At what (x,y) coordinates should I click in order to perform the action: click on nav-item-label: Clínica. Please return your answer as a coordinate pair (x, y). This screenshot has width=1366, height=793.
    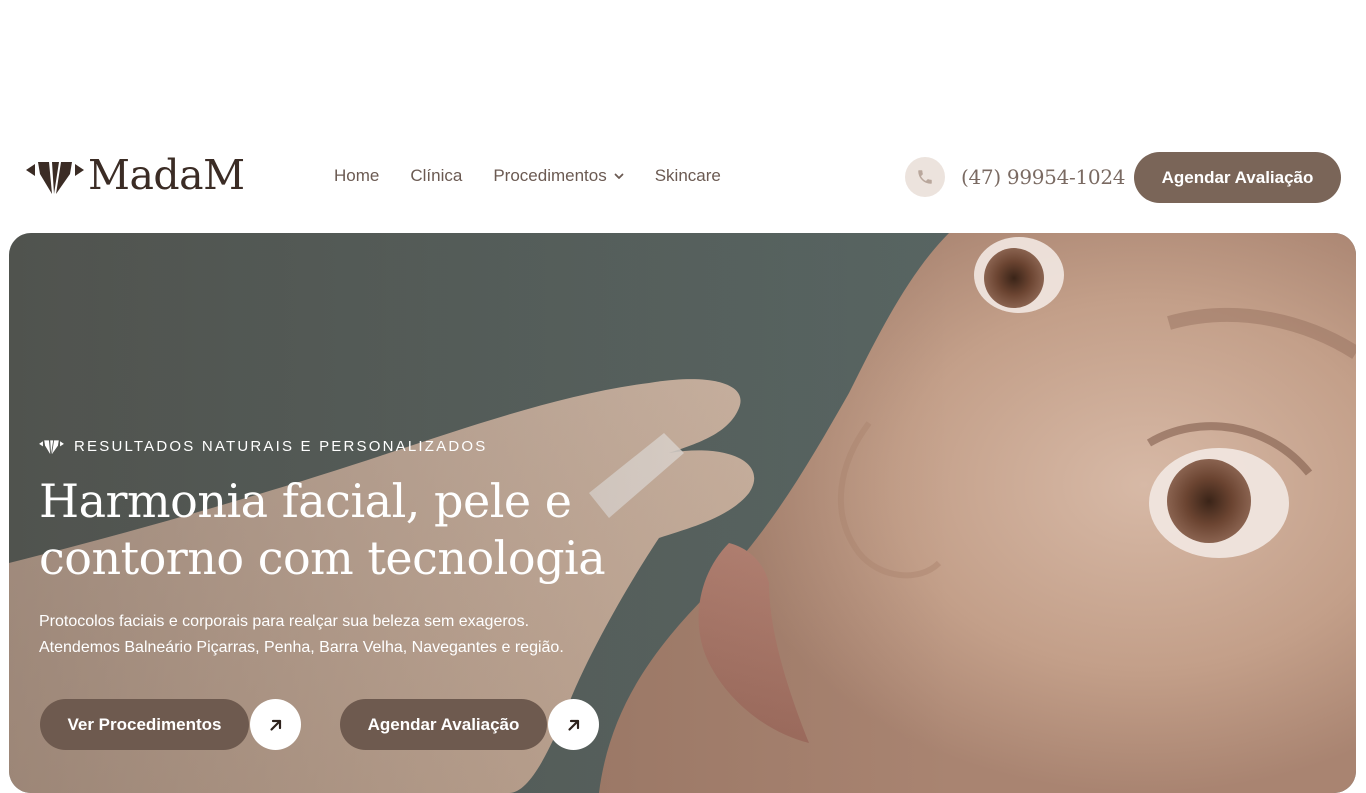
    Looking at the image, I should click on (436, 175).